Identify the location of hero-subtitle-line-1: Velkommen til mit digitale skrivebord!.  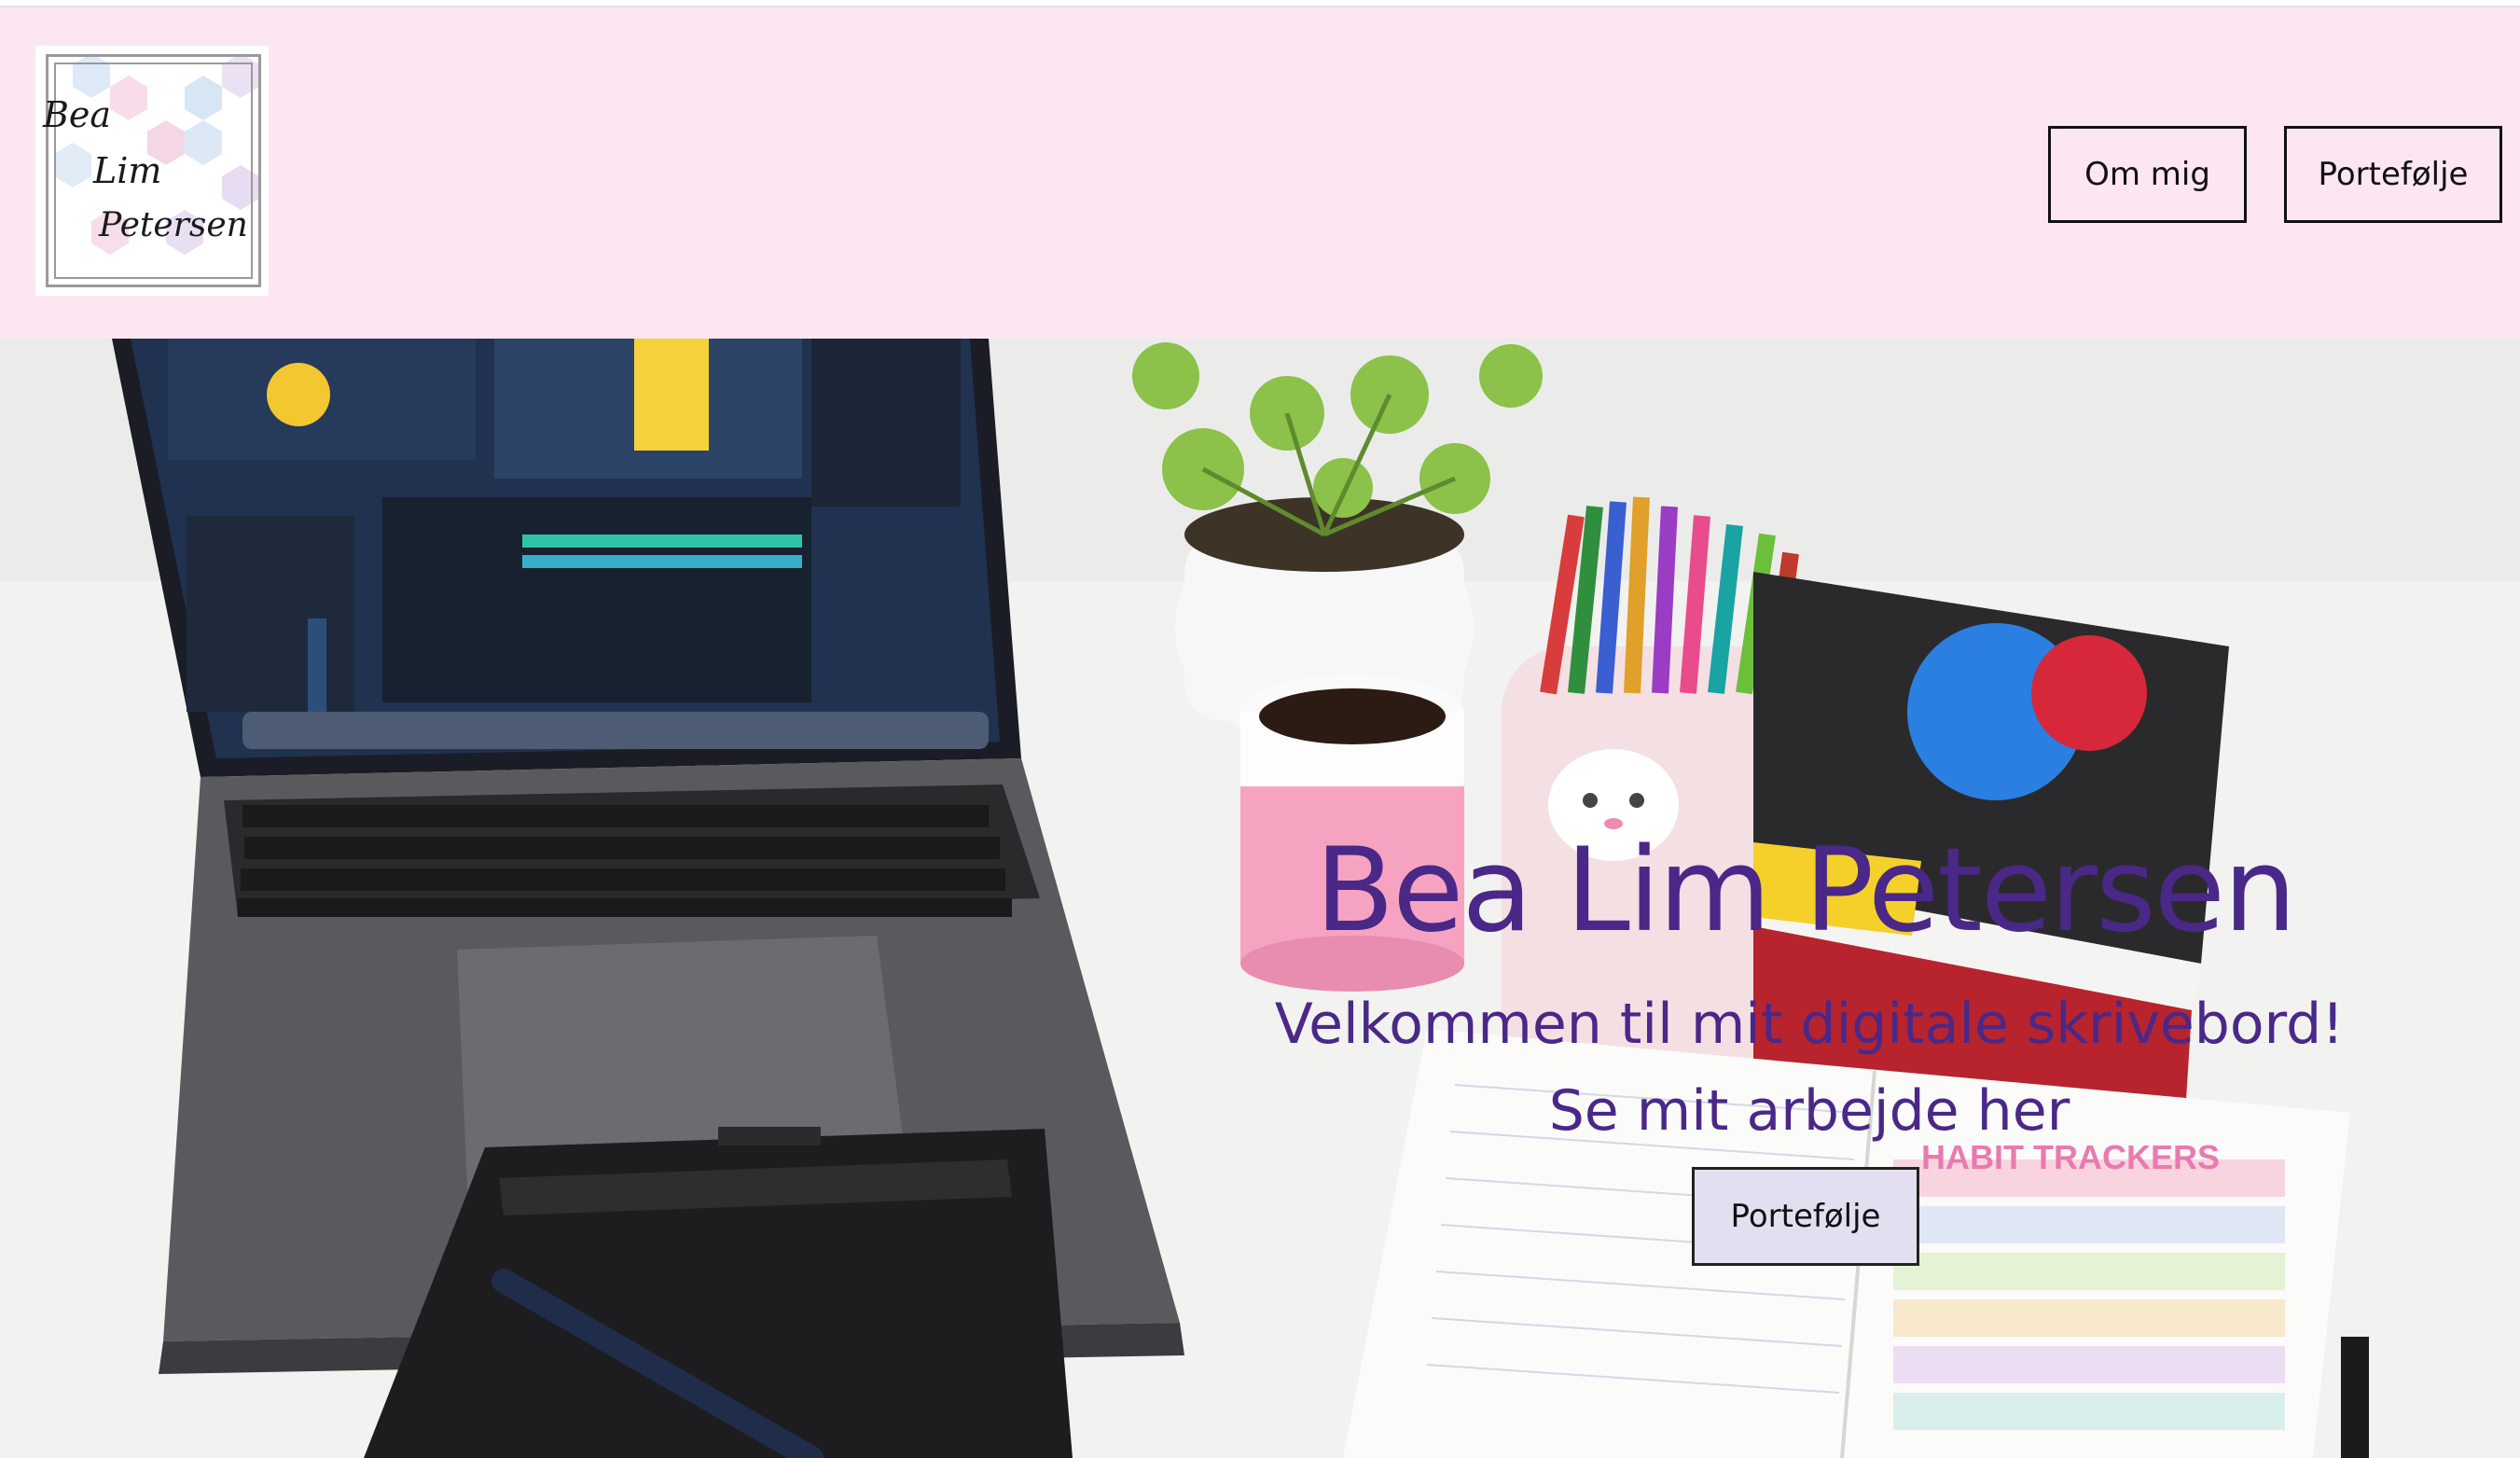
(1809, 1024).